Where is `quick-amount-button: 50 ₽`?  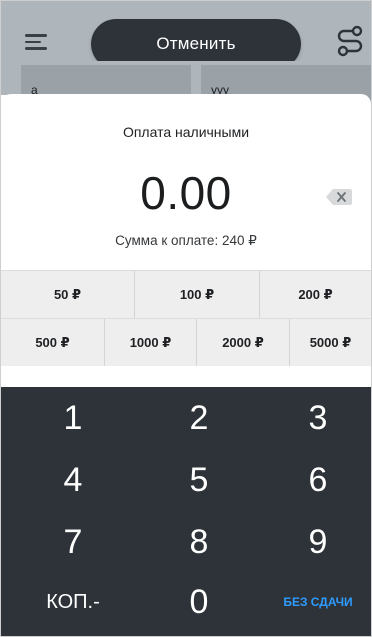 quick-amount-button: 50 ₽ is located at coordinates (68, 294).